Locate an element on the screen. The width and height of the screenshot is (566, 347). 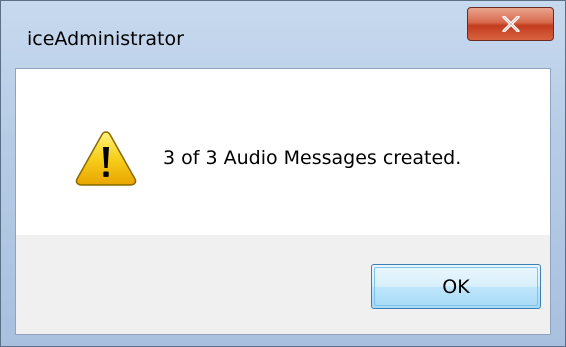
warning-icon is located at coordinates (106, 158).